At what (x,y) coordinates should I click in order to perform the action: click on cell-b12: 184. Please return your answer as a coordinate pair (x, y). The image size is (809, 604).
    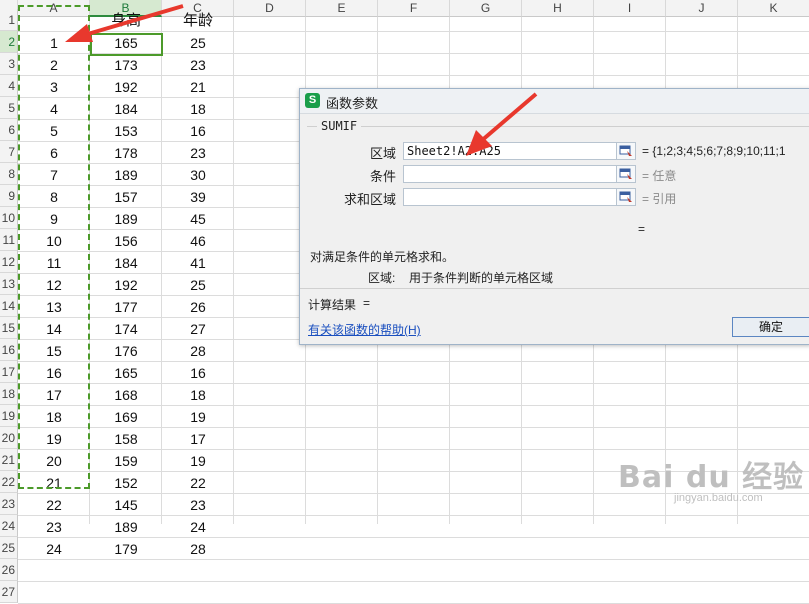
    Looking at the image, I should click on (126, 263).